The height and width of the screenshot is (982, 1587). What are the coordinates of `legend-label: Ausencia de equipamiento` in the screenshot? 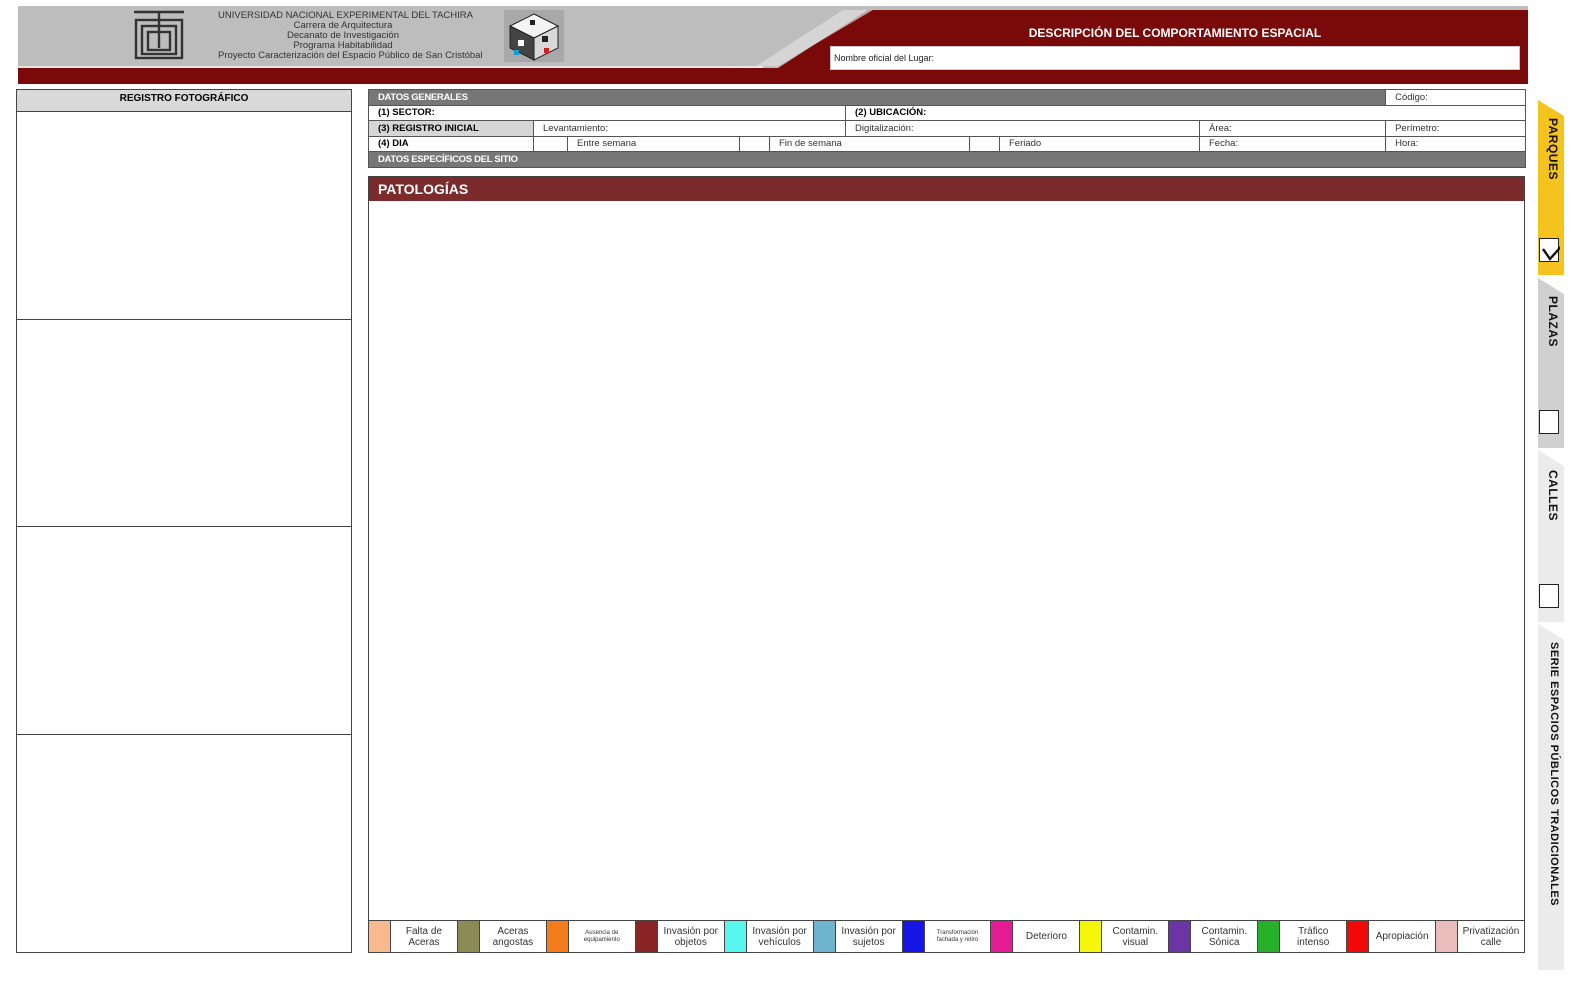 It's located at (601, 936).